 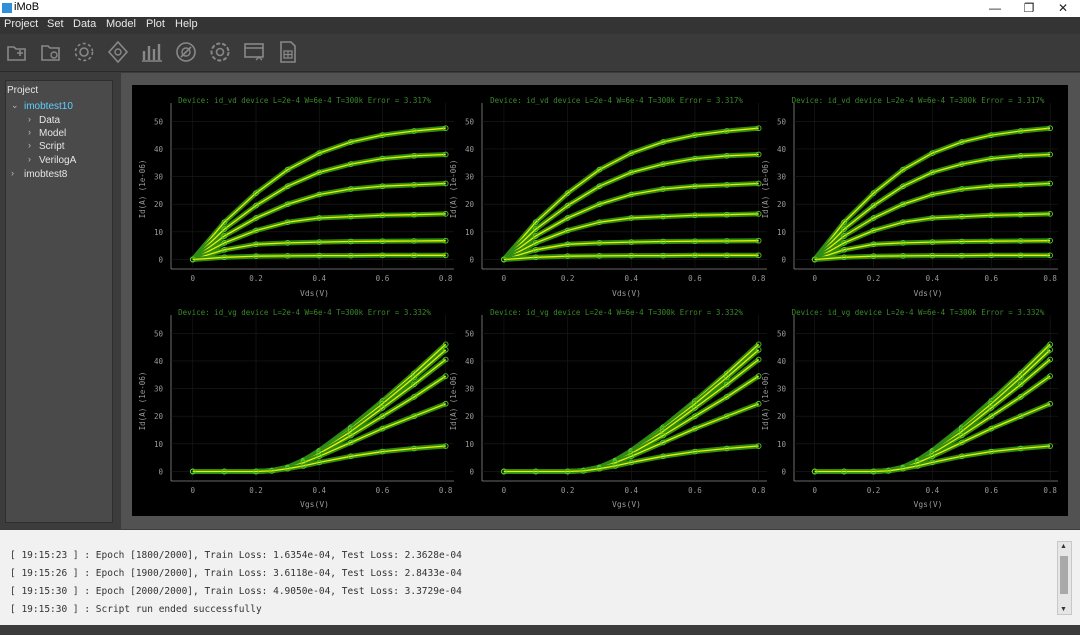 What do you see at coordinates (1063, 546) in the screenshot?
I see `scroll-up-icon: ▲` at bounding box center [1063, 546].